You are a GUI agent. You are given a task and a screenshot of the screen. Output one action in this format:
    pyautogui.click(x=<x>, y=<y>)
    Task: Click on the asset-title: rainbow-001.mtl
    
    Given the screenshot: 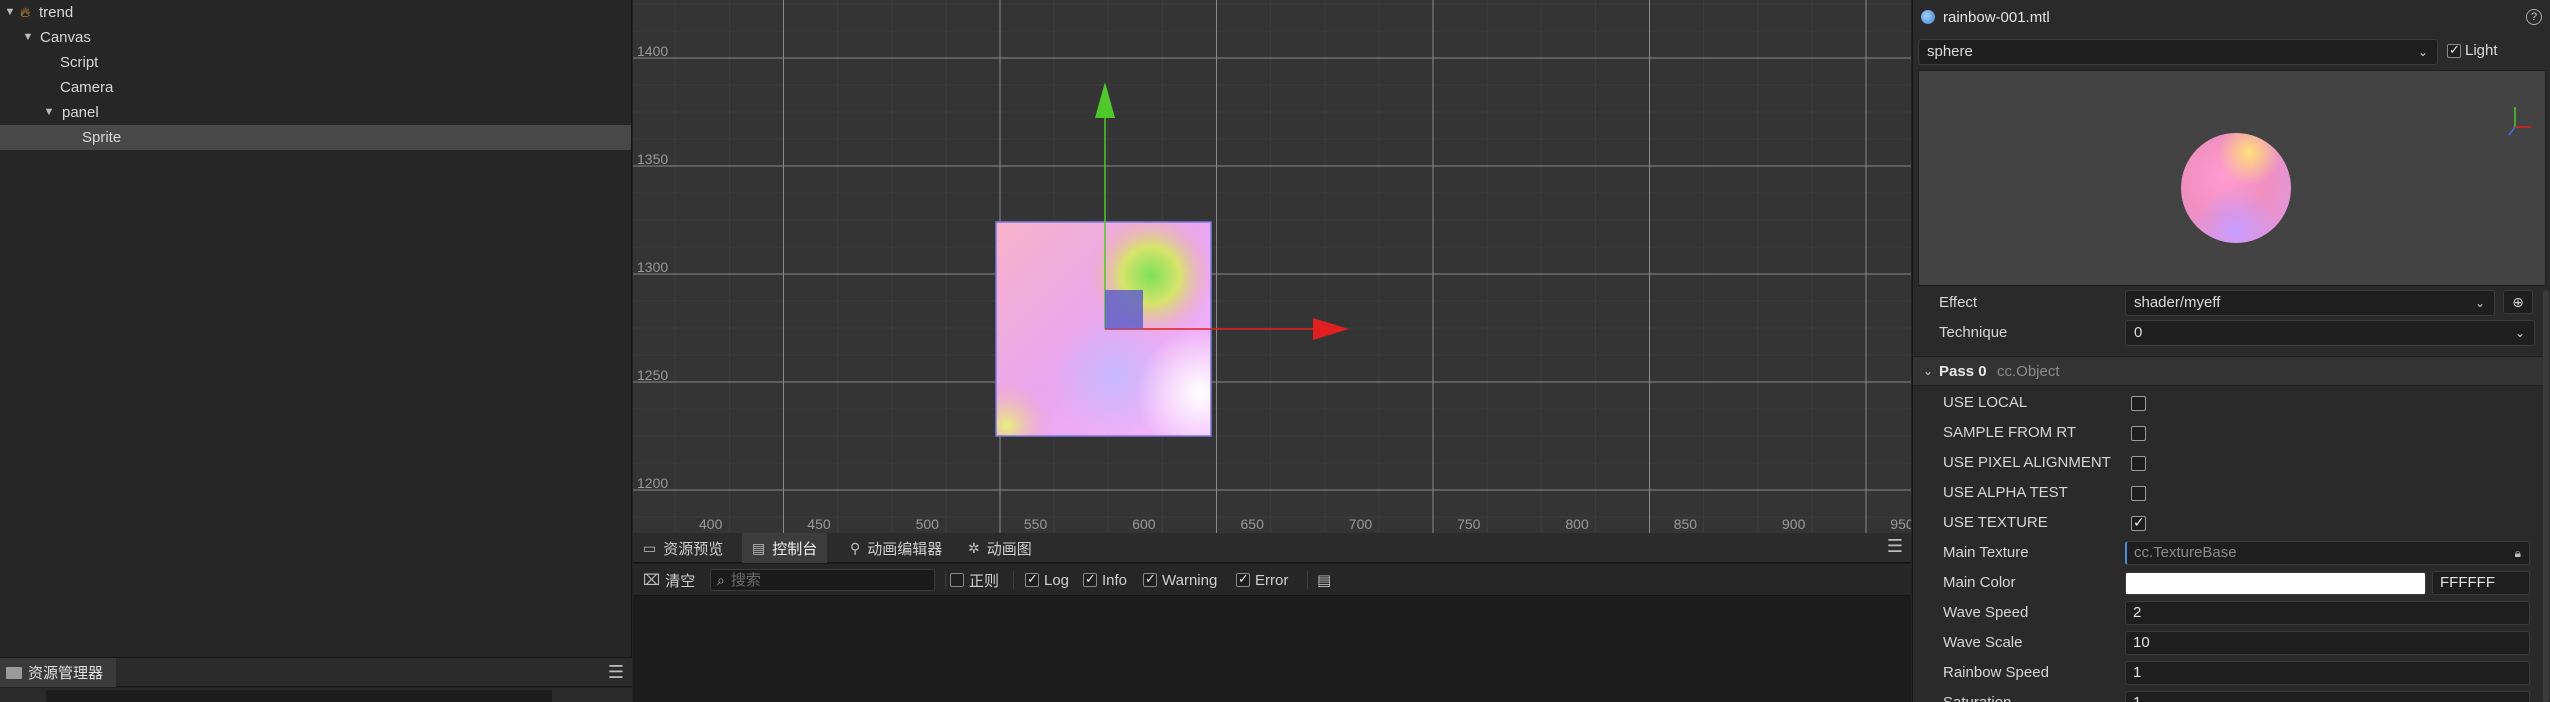 What is the action you would take?
    pyautogui.click(x=1996, y=17)
    